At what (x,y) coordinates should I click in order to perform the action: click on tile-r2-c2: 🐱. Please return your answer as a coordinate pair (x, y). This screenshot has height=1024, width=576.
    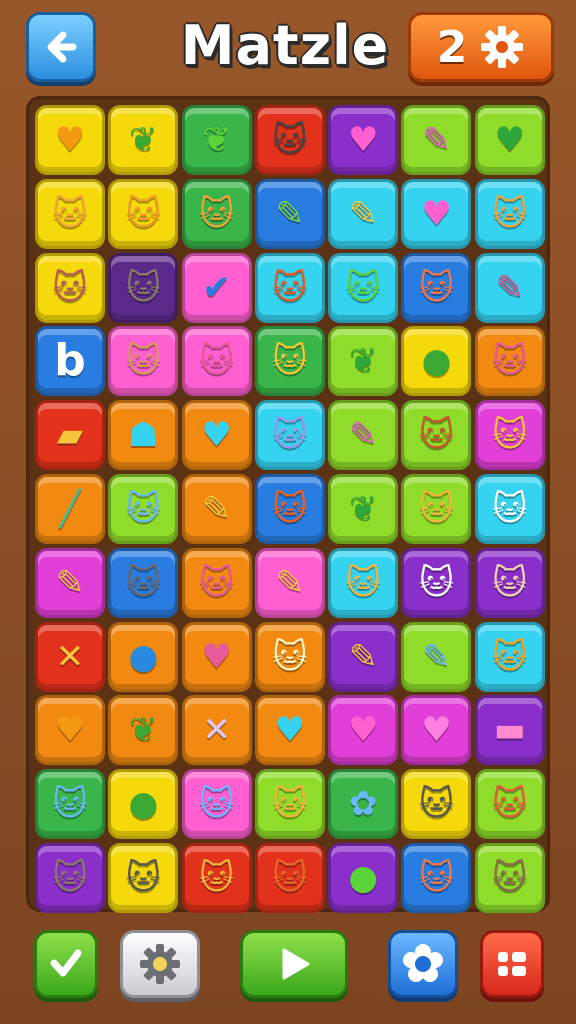
    Looking at the image, I should click on (143, 213).